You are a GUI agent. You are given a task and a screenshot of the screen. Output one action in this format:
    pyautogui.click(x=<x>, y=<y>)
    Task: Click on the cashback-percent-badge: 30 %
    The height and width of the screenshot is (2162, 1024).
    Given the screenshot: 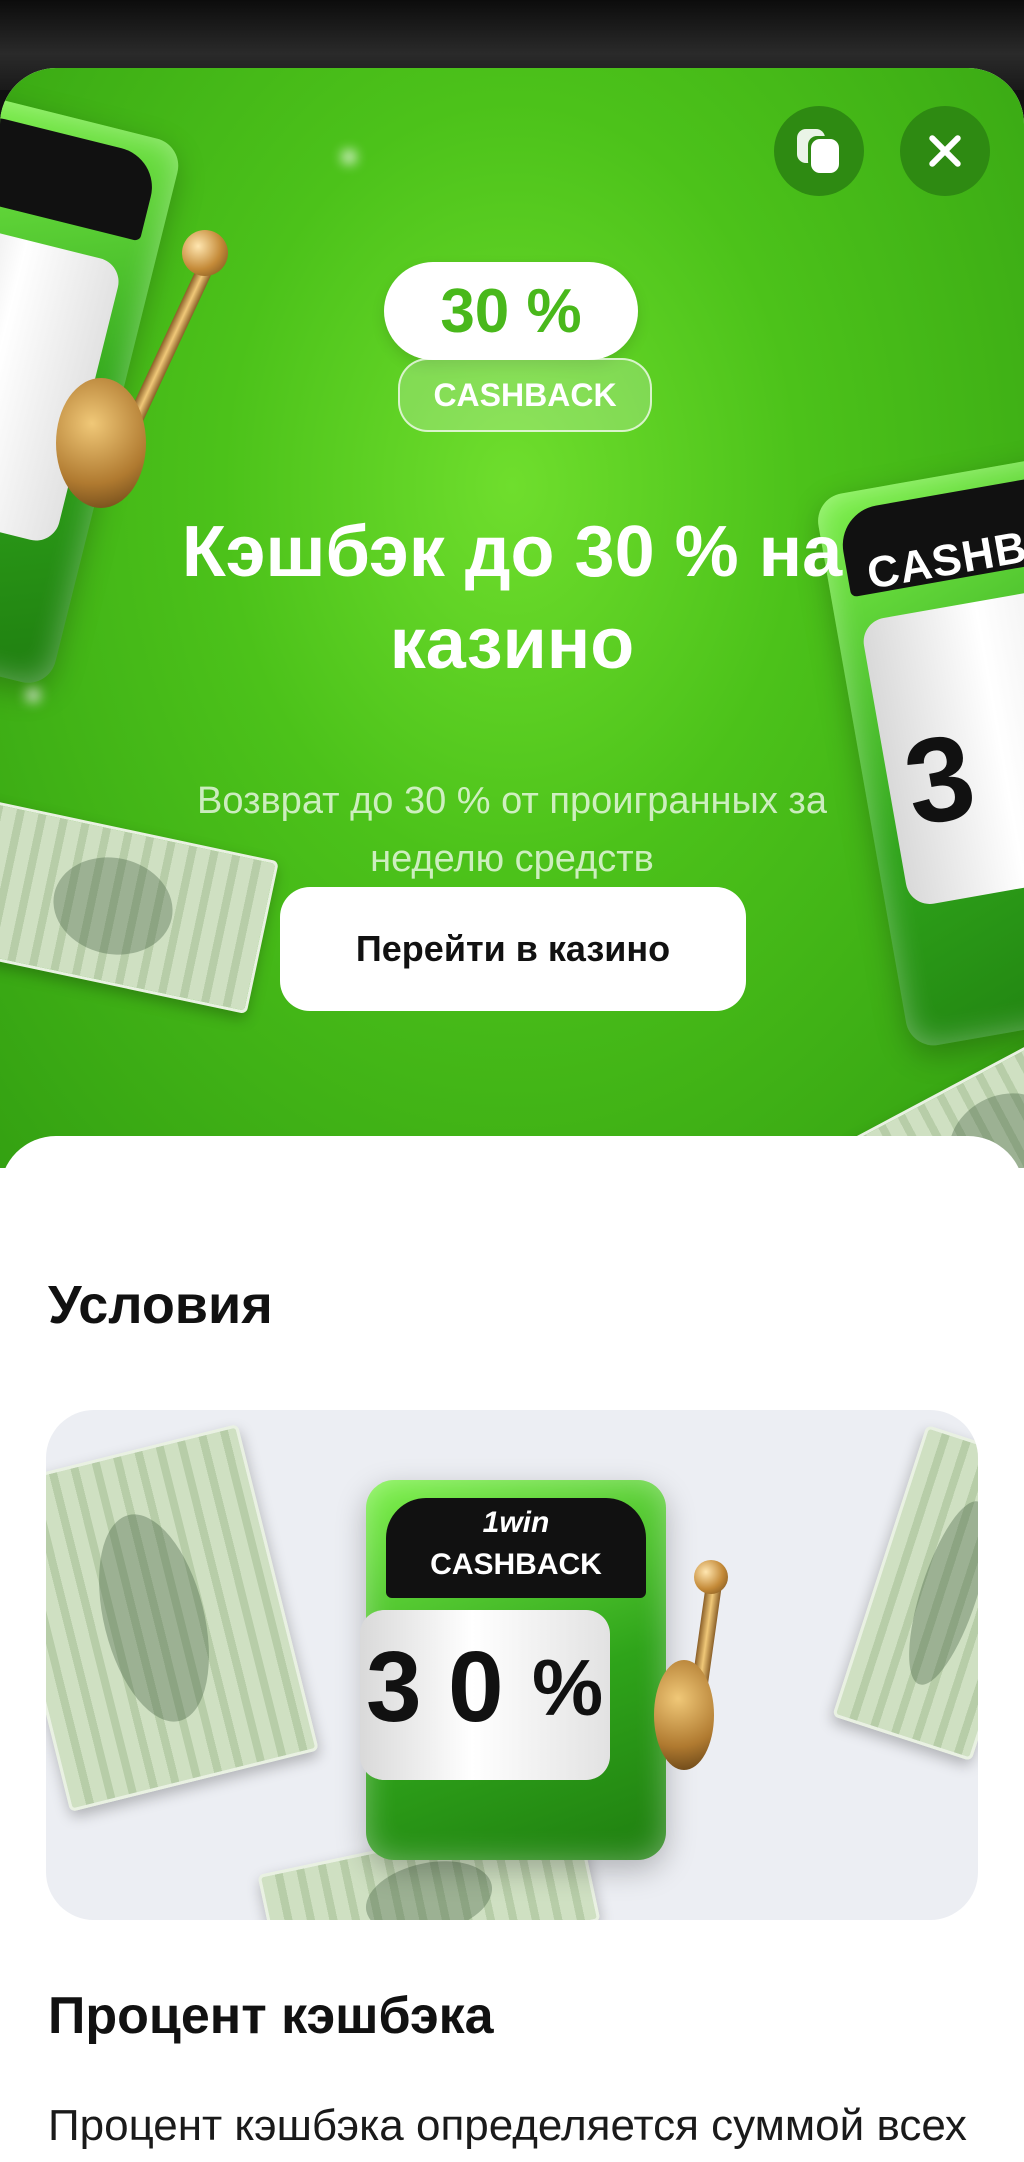 What is the action you would take?
    pyautogui.click(x=511, y=311)
    